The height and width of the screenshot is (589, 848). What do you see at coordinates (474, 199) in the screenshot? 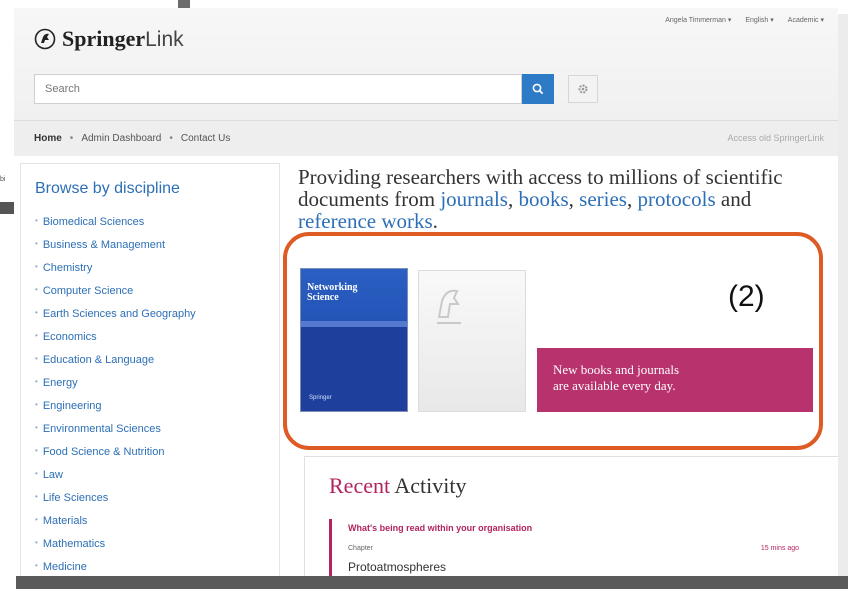
I see `tagline-link-journals: journals` at bounding box center [474, 199].